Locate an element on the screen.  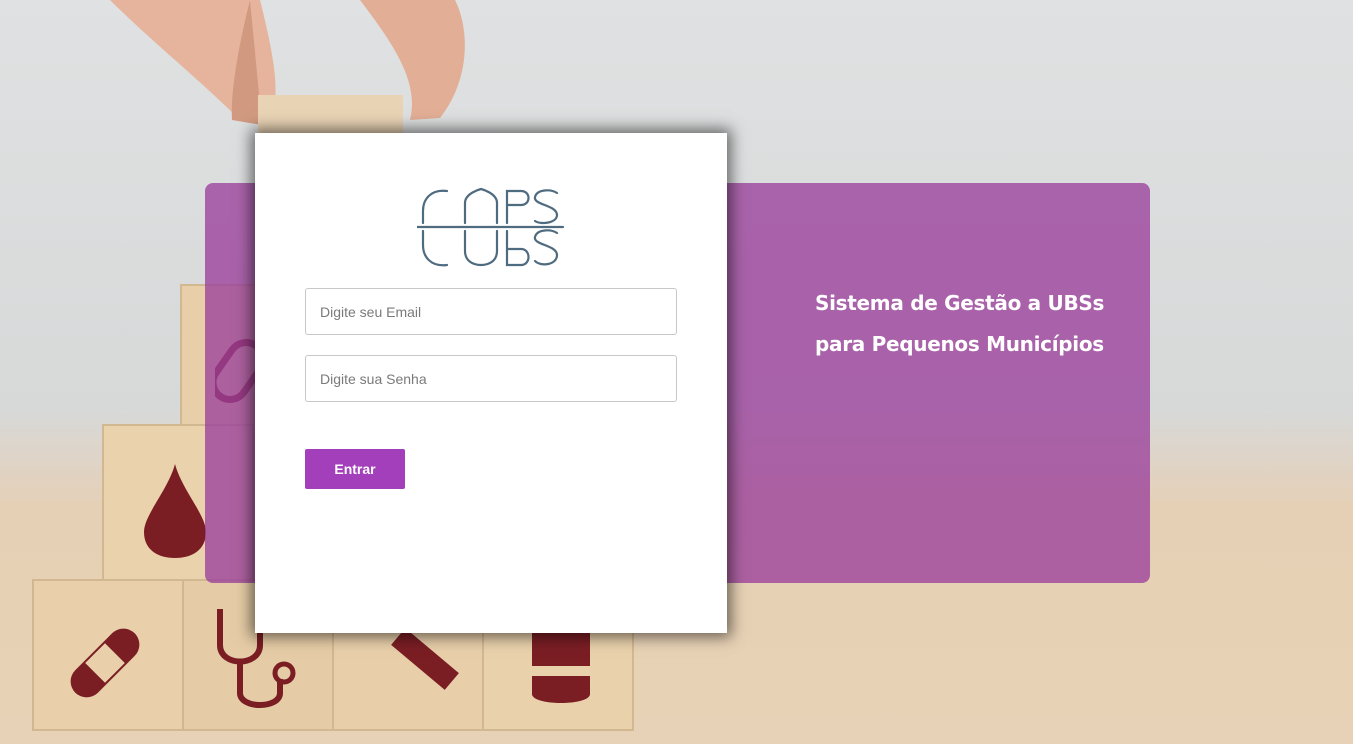
blood-drop-icon is located at coordinates (175, 511).